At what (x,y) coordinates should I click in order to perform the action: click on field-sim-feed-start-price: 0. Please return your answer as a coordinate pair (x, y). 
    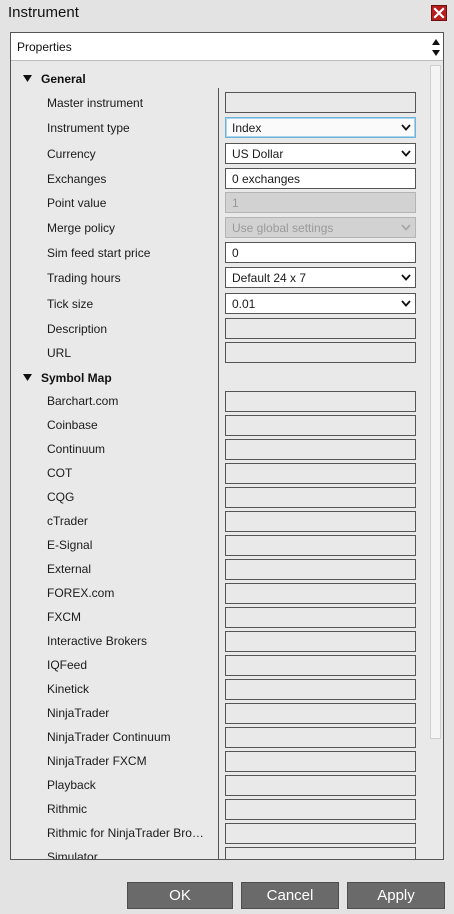
    Looking at the image, I should click on (320, 252).